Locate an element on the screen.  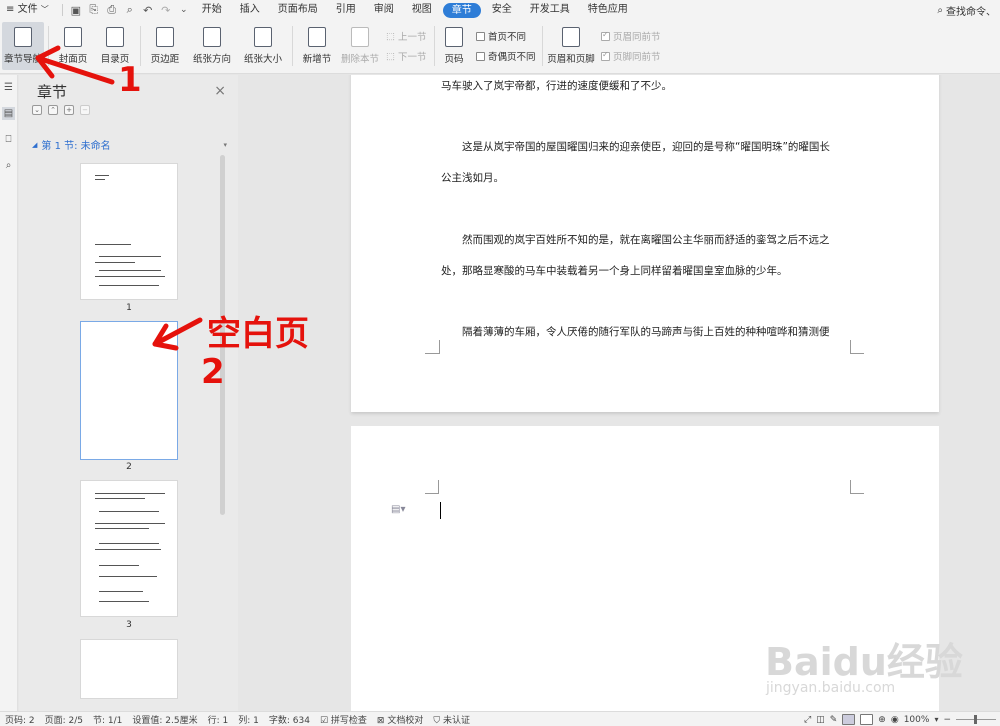
tab-references: 引用 is located at coordinates (346, 10).